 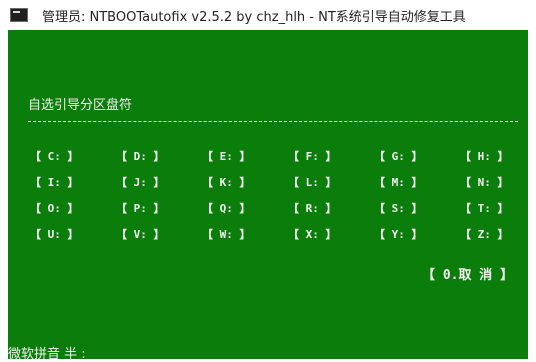 I want to click on drive-option-p: 【 P: 】, so click(x=159, y=213).